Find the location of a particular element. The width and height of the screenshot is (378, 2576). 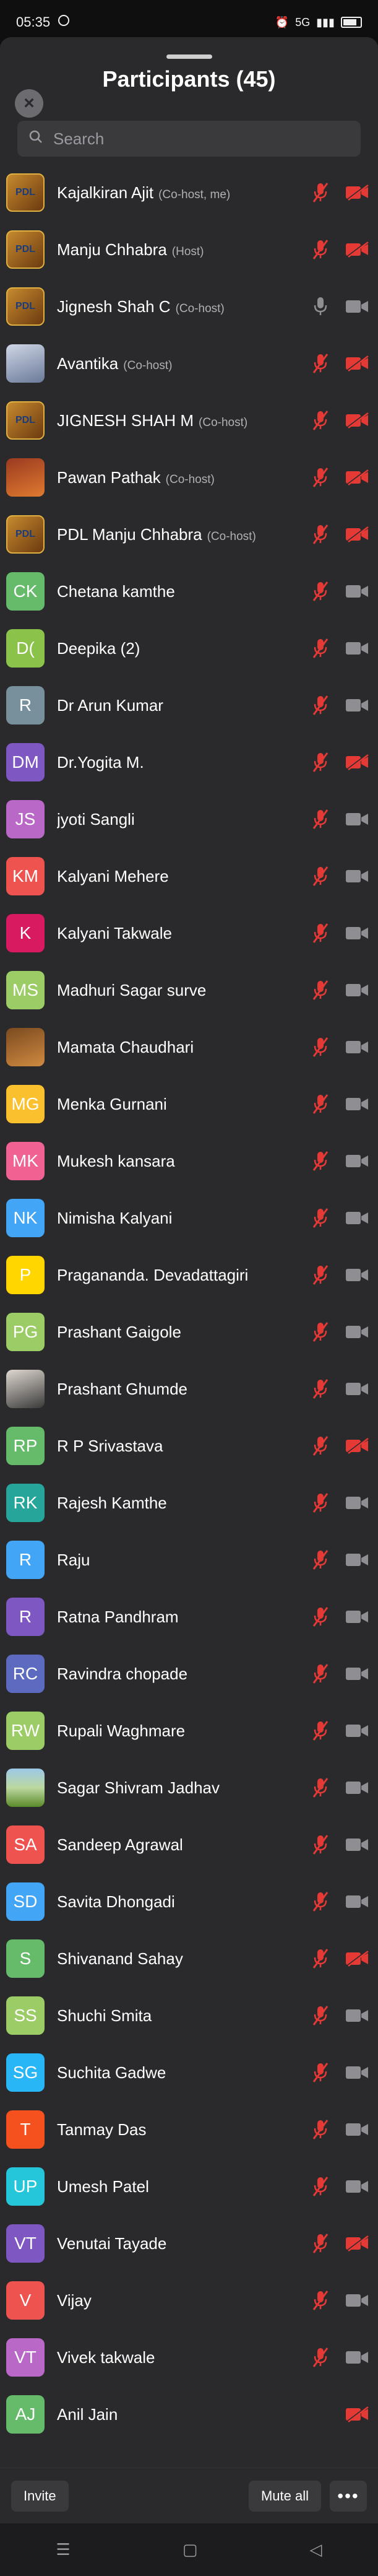

participant-row: JS jyoti Sangli is located at coordinates (189, 819).